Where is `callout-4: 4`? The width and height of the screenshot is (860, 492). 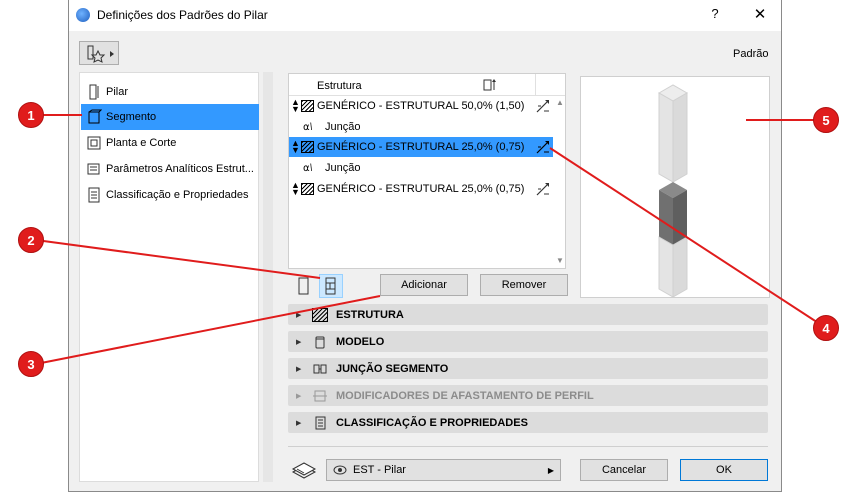 callout-4: 4 is located at coordinates (826, 328).